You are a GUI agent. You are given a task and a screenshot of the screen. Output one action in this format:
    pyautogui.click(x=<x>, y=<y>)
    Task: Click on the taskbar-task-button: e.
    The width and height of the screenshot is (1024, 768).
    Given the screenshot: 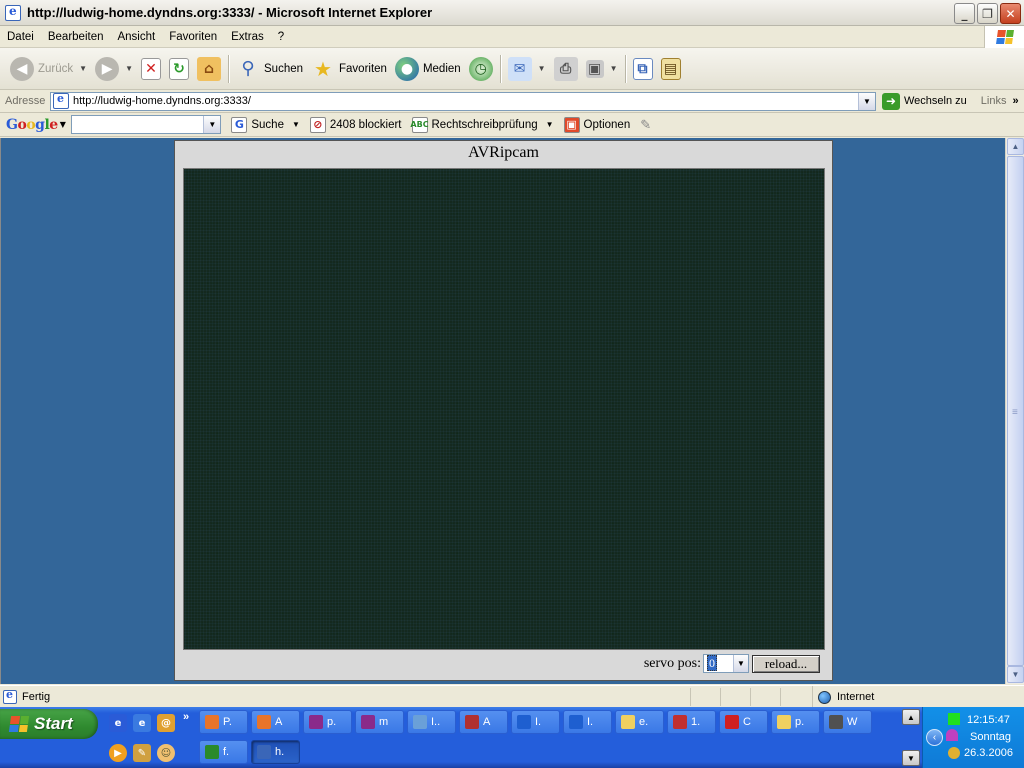 What is the action you would take?
    pyautogui.click(x=639, y=722)
    